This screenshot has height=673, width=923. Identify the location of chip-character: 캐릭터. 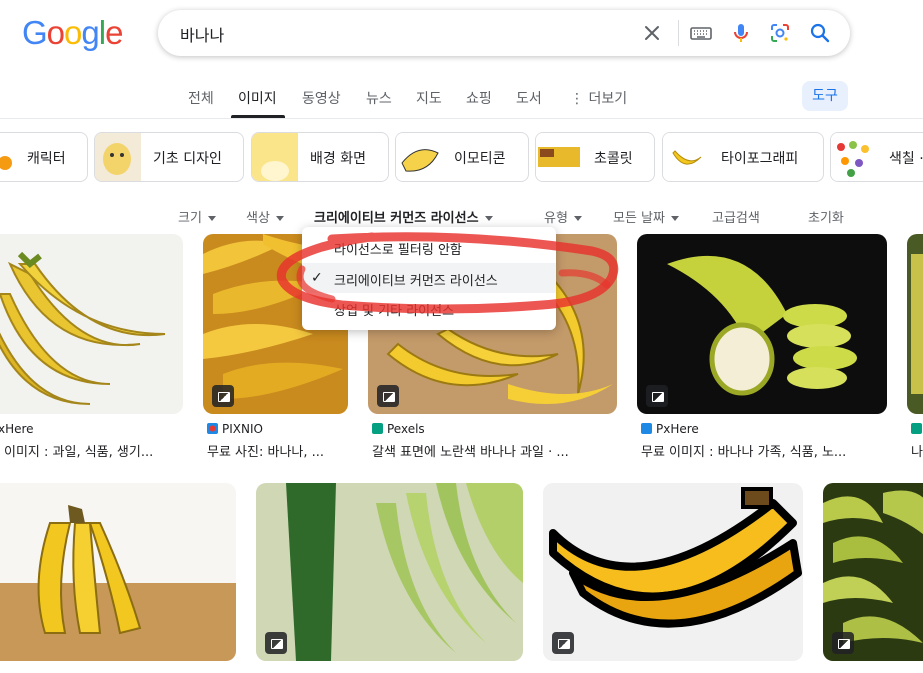
(44, 157).